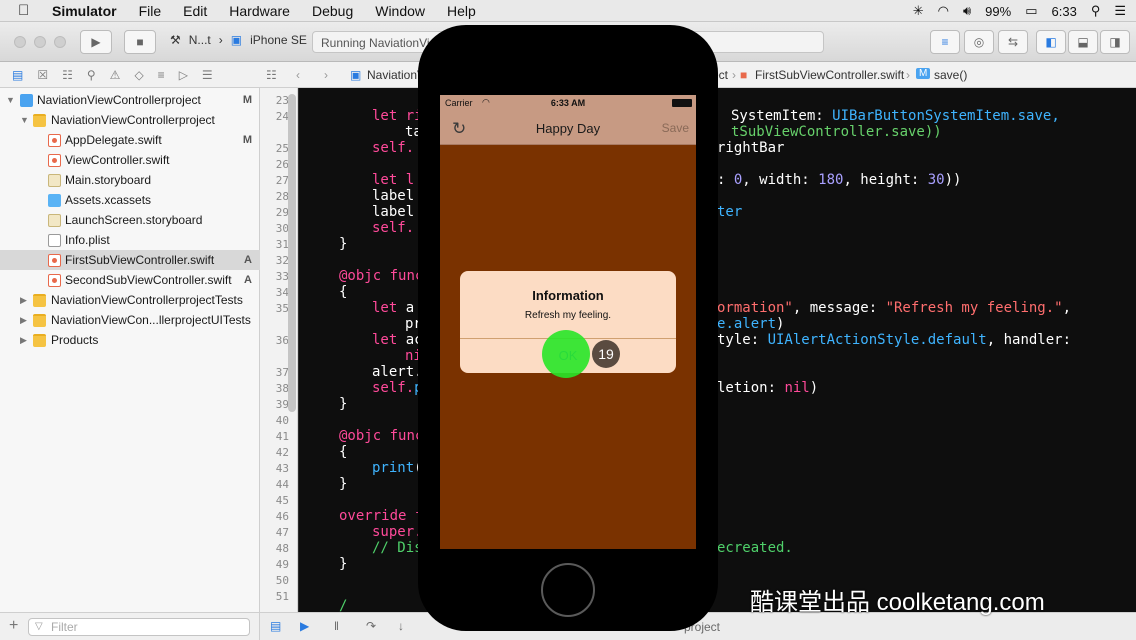  What do you see at coordinates (67, 75) in the screenshot?
I see `symbol-navigator-icon: ☷` at bounding box center [67, 75].